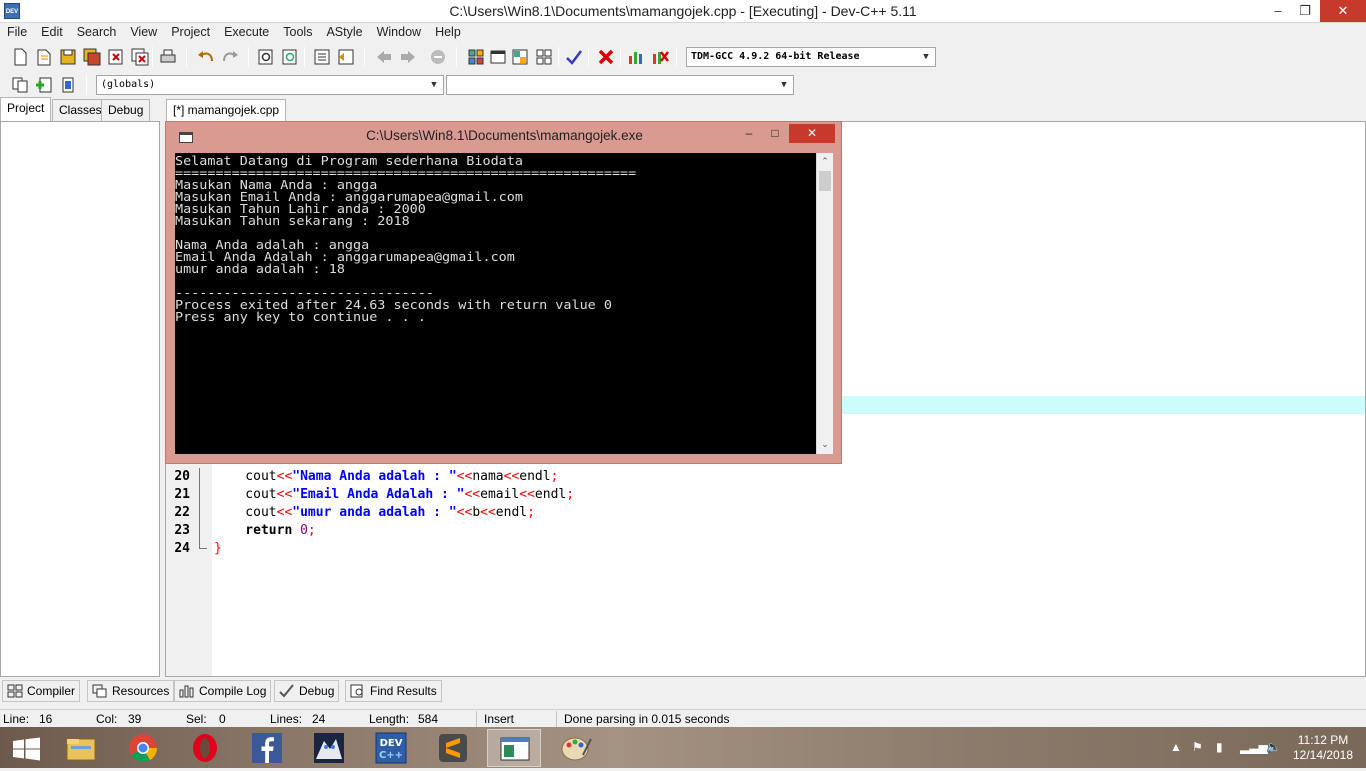 This screenshot has height=771, width=1366. What do you see at coordinates (26, 109) in the screenshot?
I see `tab-project: Project` at bounding box center [26, 109].